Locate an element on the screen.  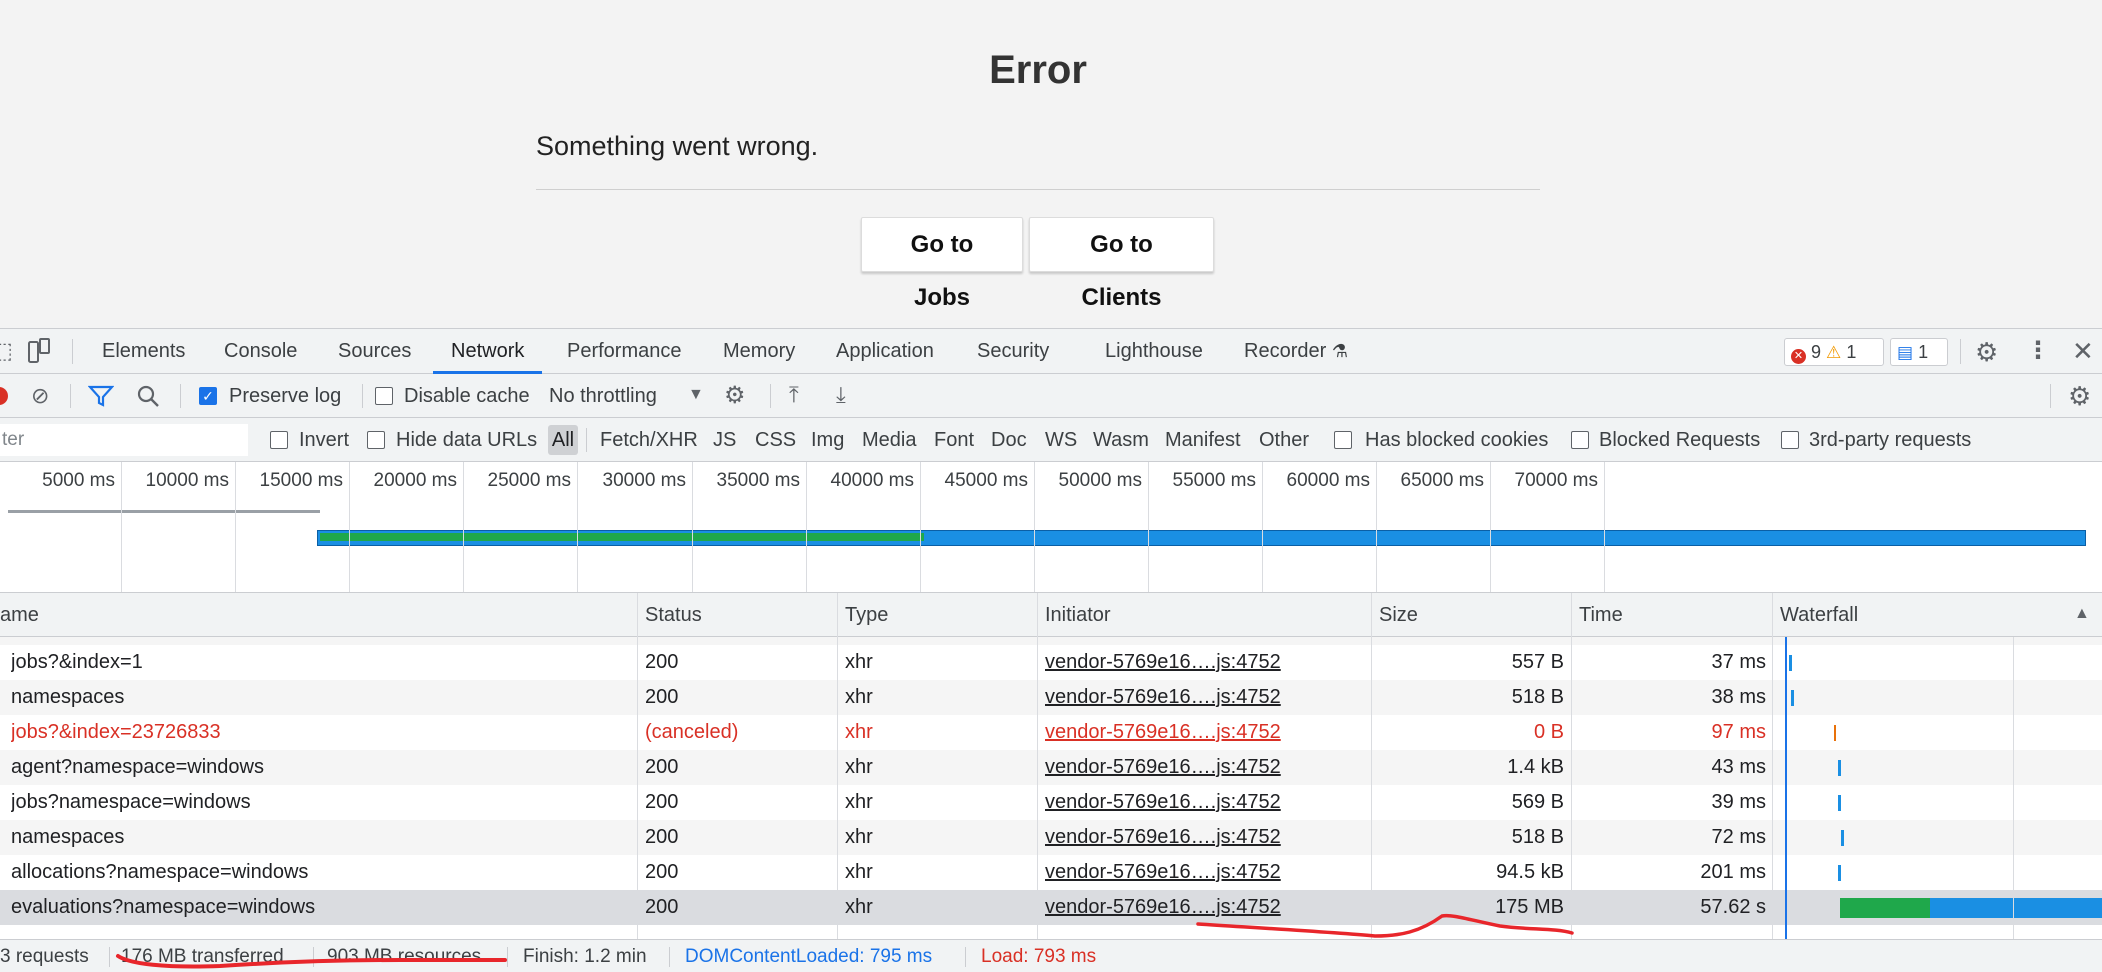
summary-load: Load: 793 ms is located at coordinates (1039, 956).